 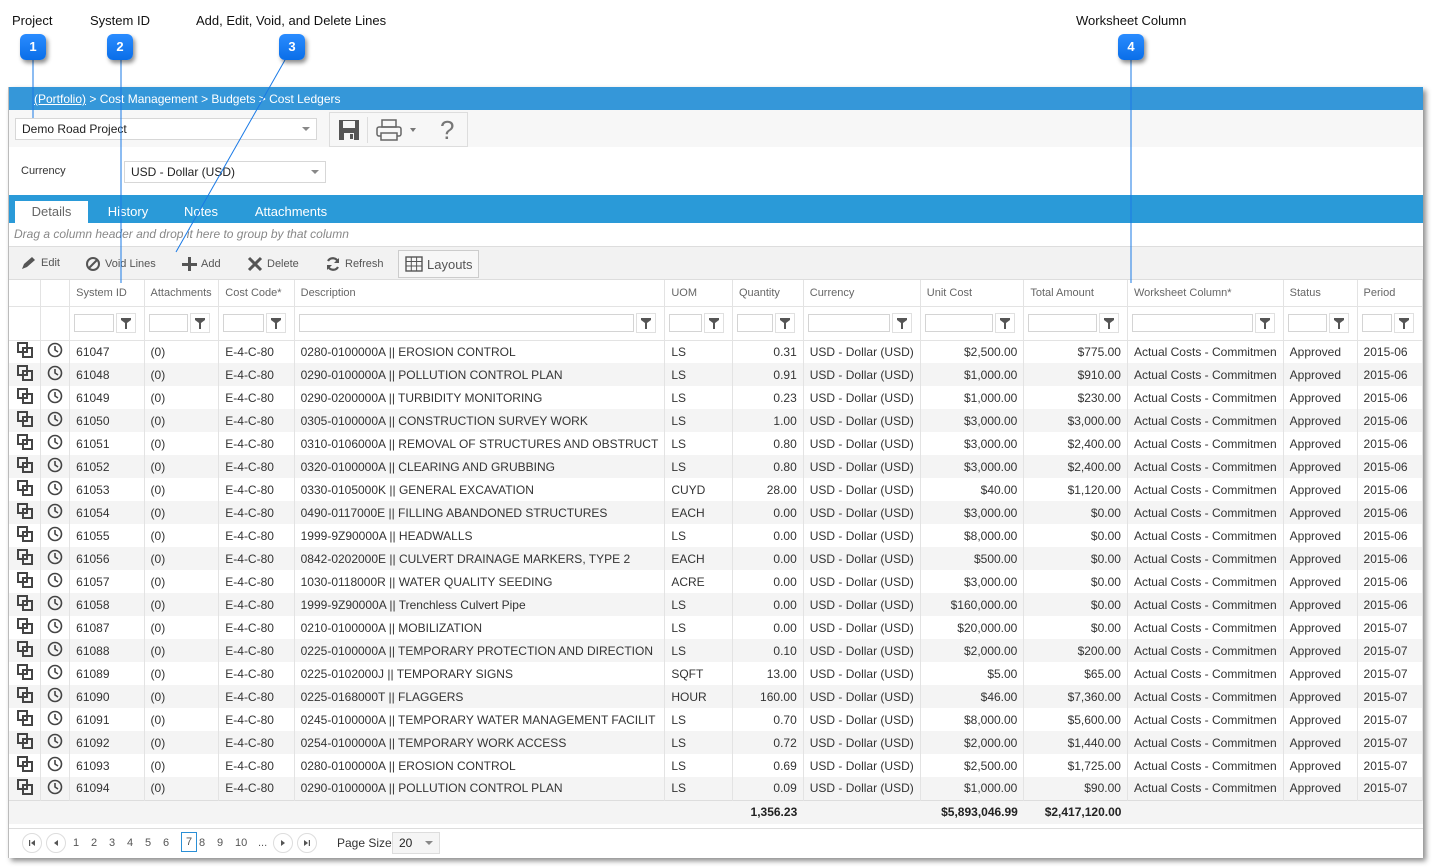 I want to click on page-number-button: 8, so click(x=202, y=843).